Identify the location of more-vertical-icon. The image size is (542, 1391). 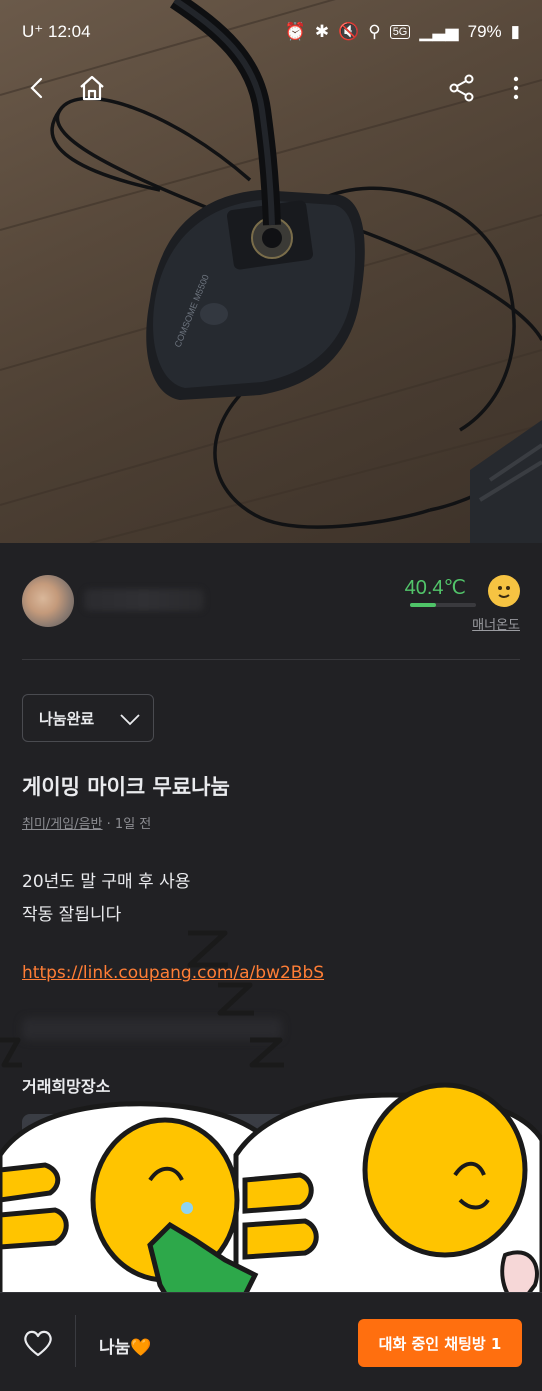
(516, 88).